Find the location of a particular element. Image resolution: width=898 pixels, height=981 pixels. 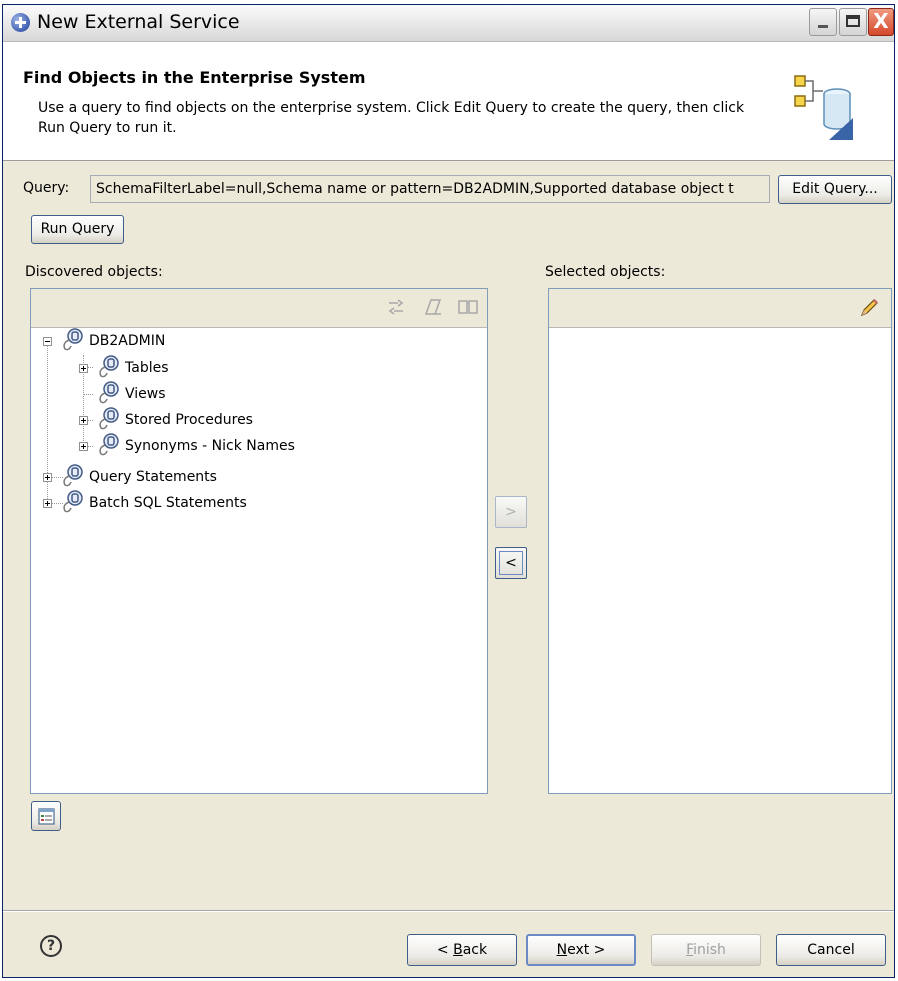

remove-arrow: < is located at coordinates (511, 563).